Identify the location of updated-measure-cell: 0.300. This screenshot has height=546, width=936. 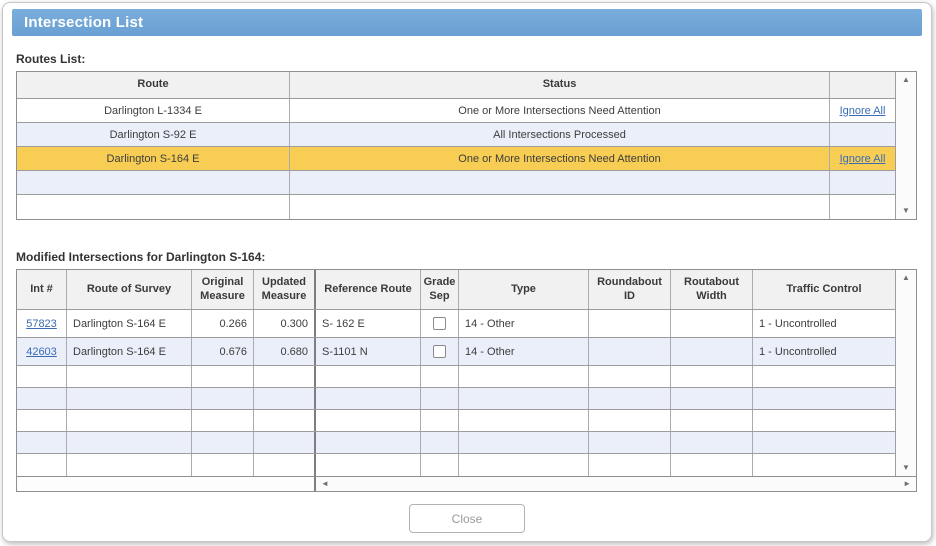
(285, 323).